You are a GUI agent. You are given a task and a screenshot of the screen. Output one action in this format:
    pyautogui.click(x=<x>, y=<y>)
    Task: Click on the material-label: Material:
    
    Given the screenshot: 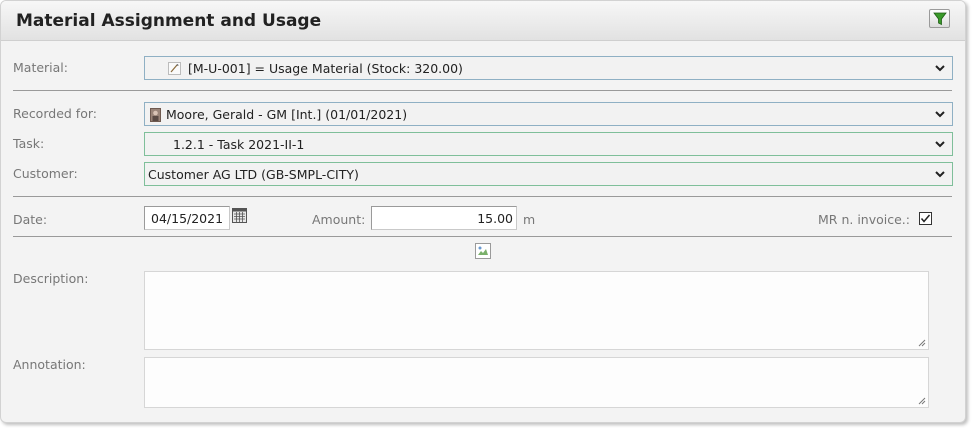 What is the action you would take?
    pyautogui.click(x=40, y=67)
    